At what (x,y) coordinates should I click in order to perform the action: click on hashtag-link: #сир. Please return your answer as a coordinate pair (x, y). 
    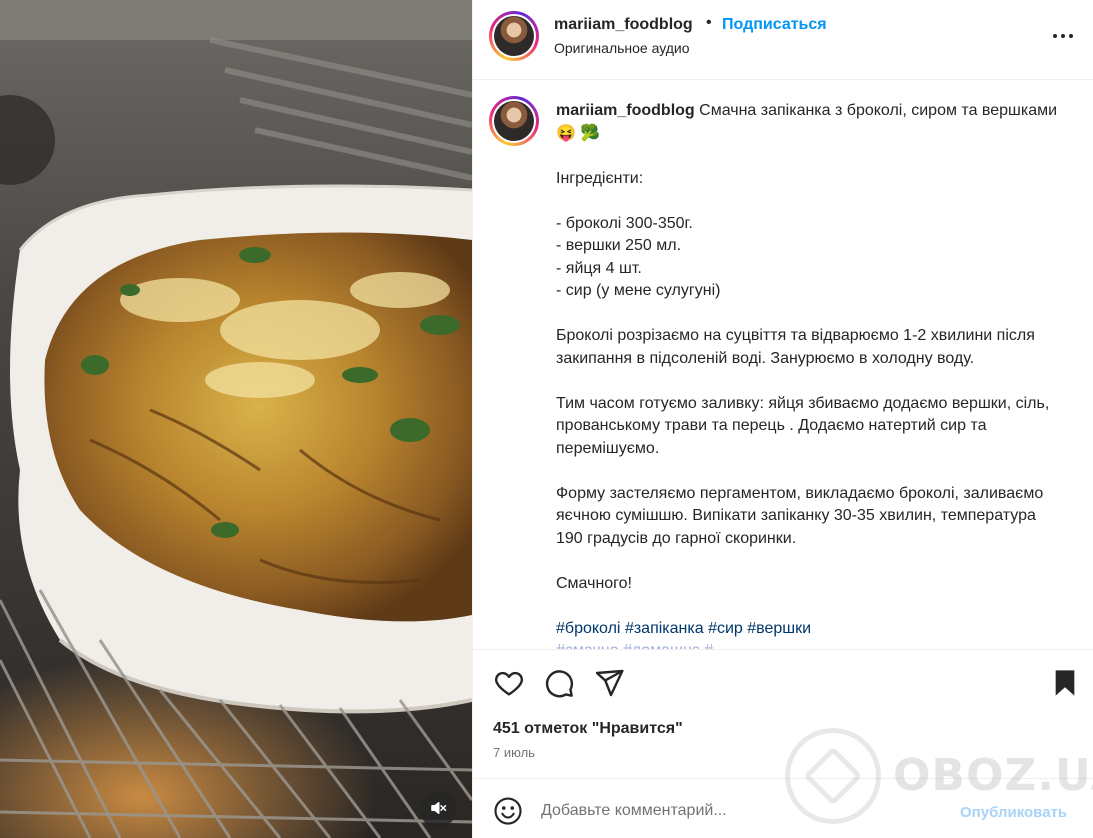
    Looking at the image, I should click on (725, 628).